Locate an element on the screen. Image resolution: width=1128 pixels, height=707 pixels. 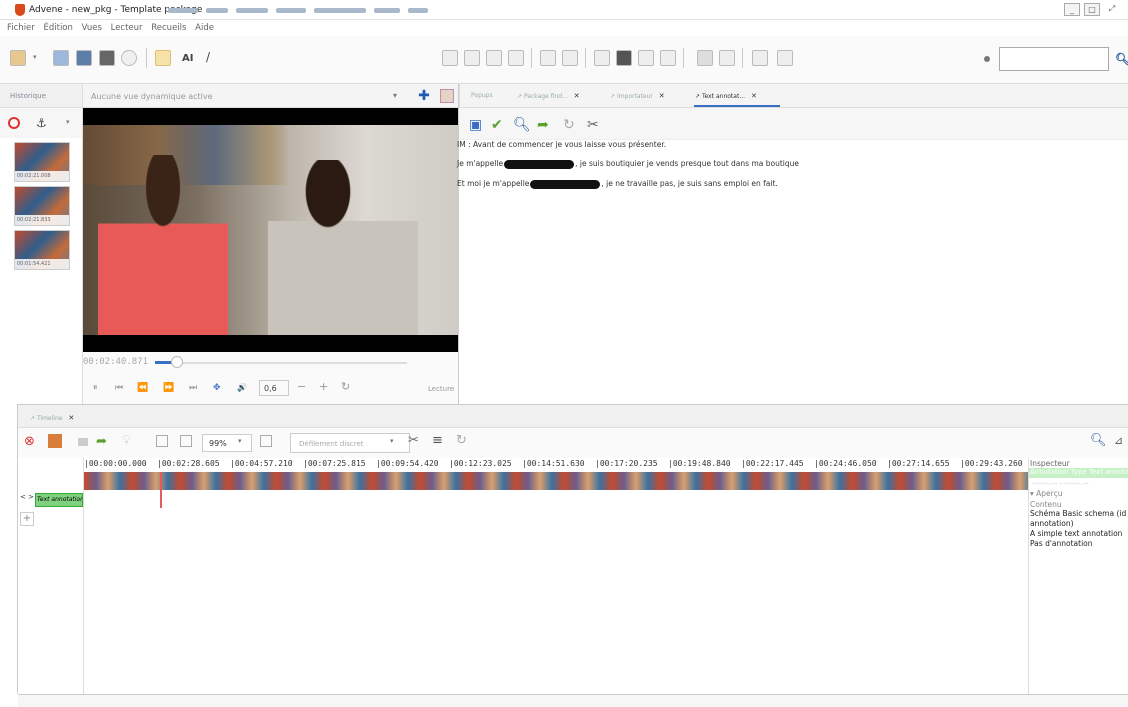
save-as-icon is located at coordinates (84, 58).